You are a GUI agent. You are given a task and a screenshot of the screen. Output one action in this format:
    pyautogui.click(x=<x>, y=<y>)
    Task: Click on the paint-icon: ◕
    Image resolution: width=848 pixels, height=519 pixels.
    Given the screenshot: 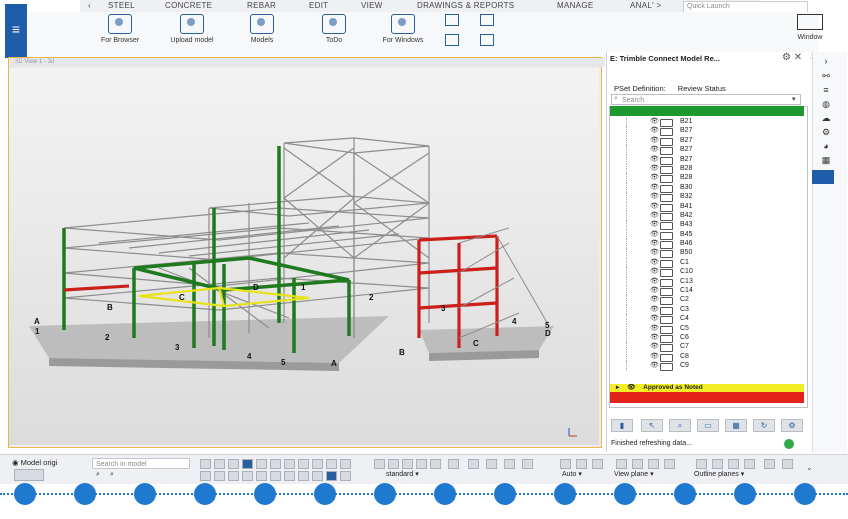 What is the action you would take?
    pyautogui.click(x=826, y=147)
    